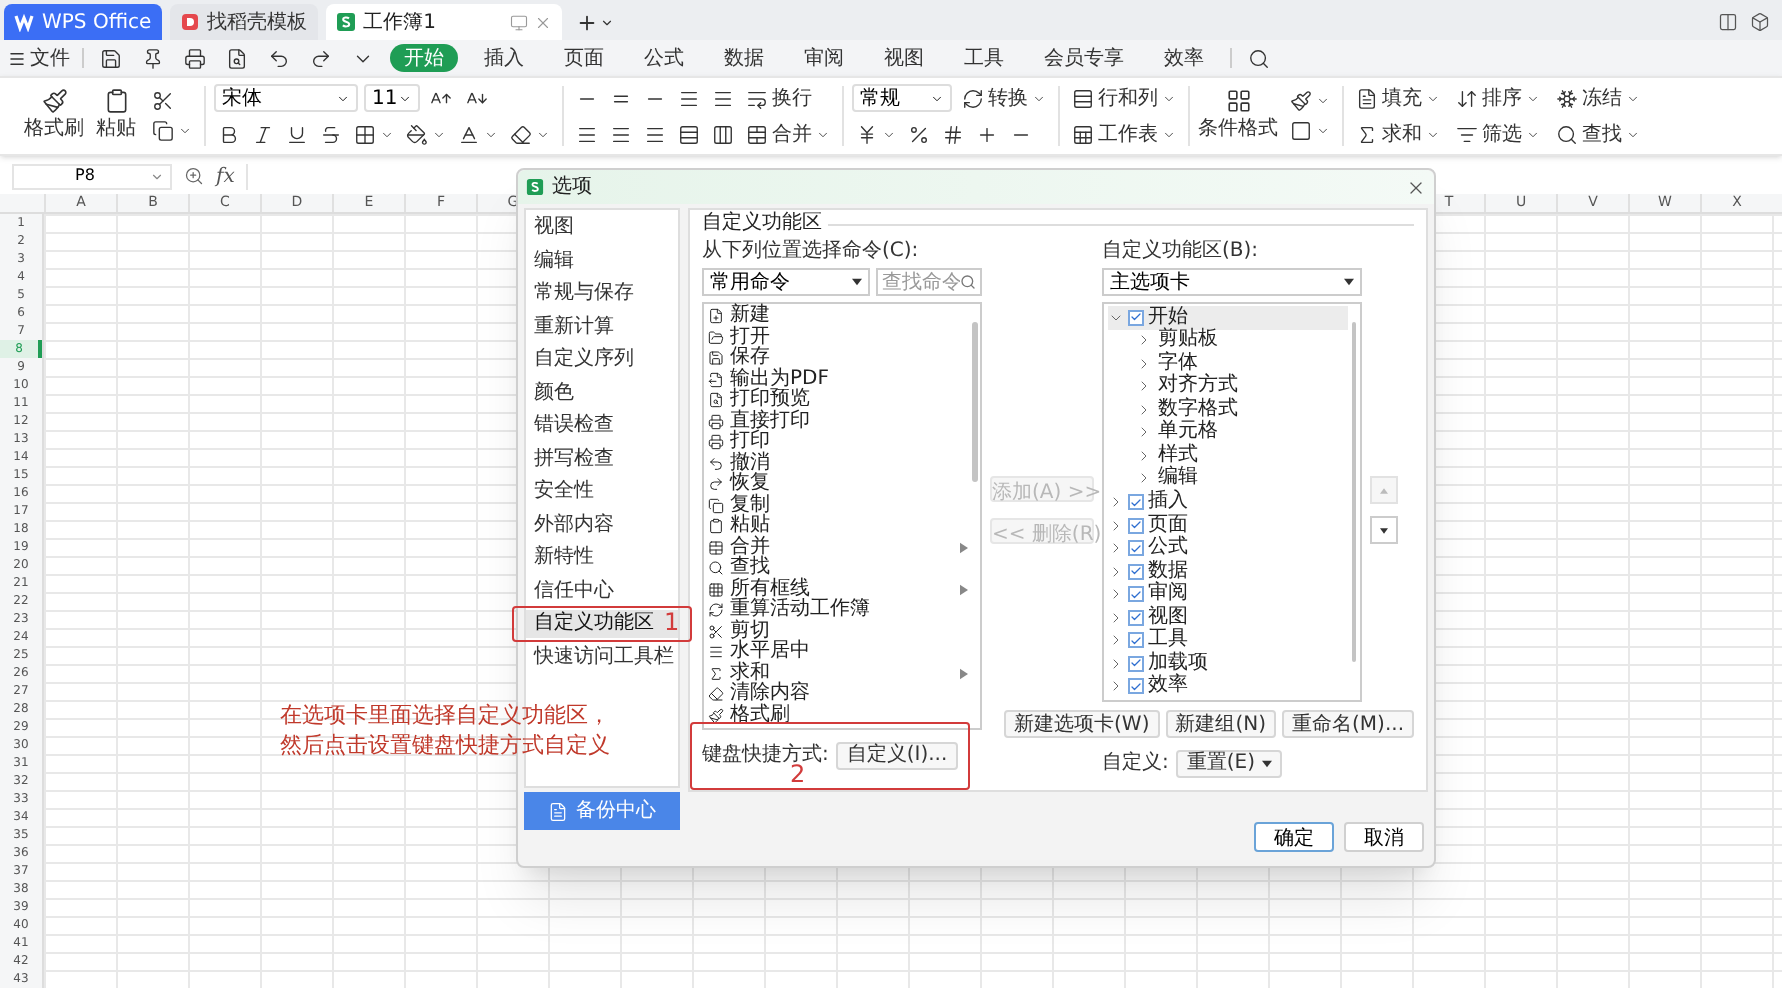 Image resolution: width=1782 pixels, height=1000 pixels. I want to click on source-label: 从下列位置选择命令(C):, so click(811, 252).